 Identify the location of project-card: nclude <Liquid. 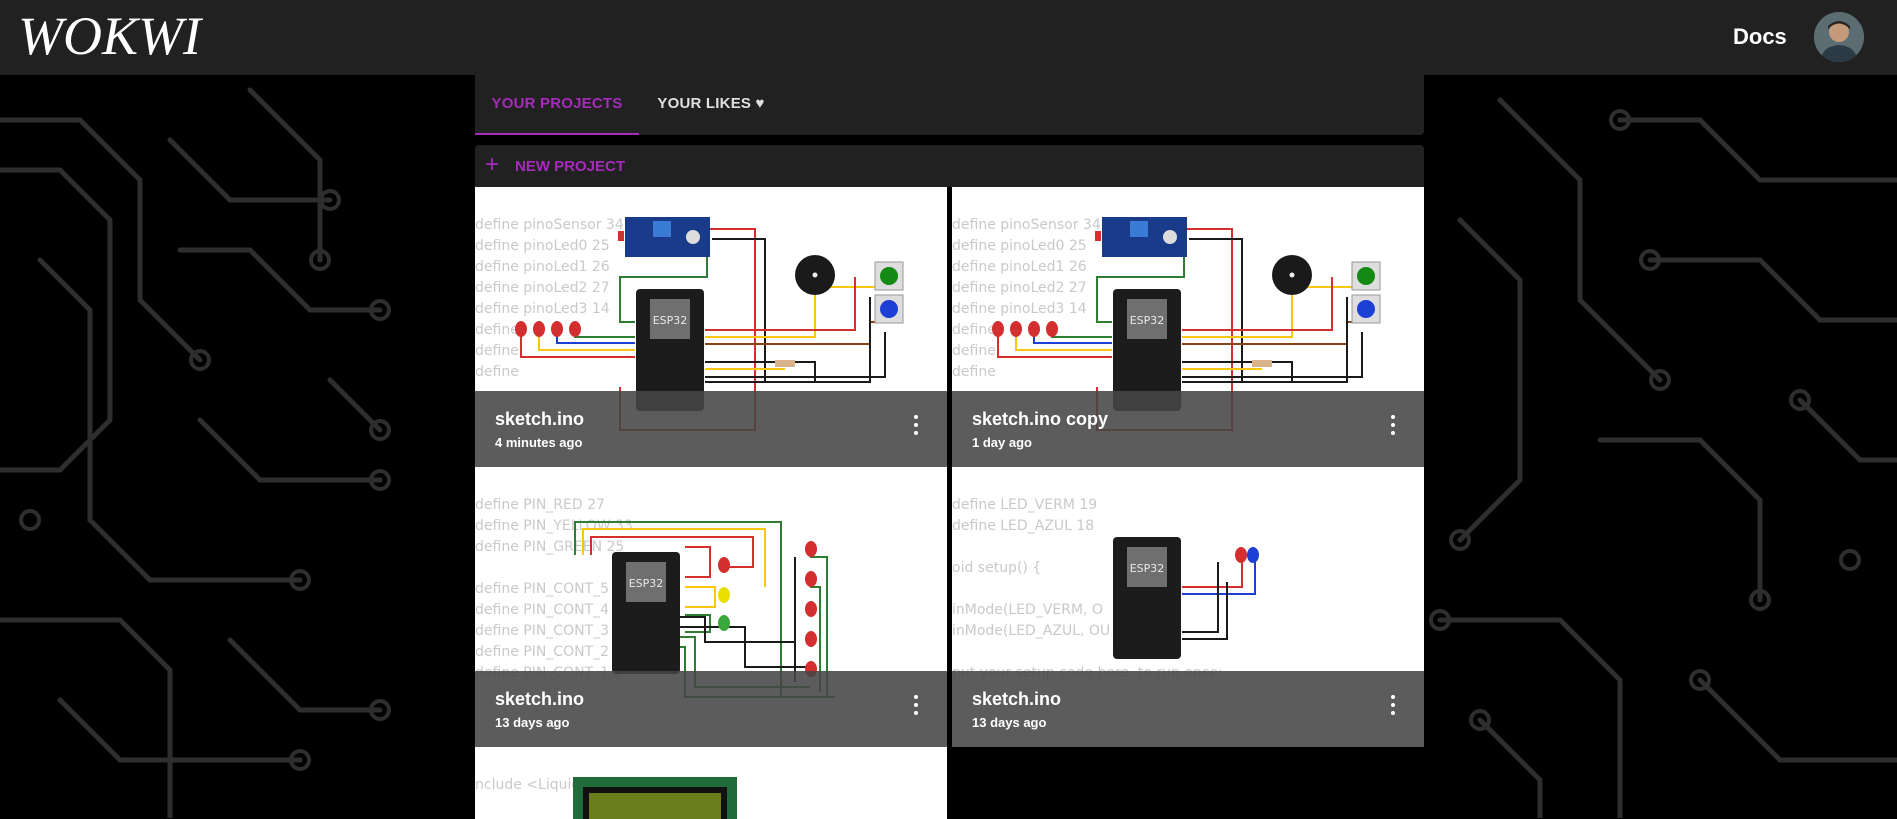
(711, 783).